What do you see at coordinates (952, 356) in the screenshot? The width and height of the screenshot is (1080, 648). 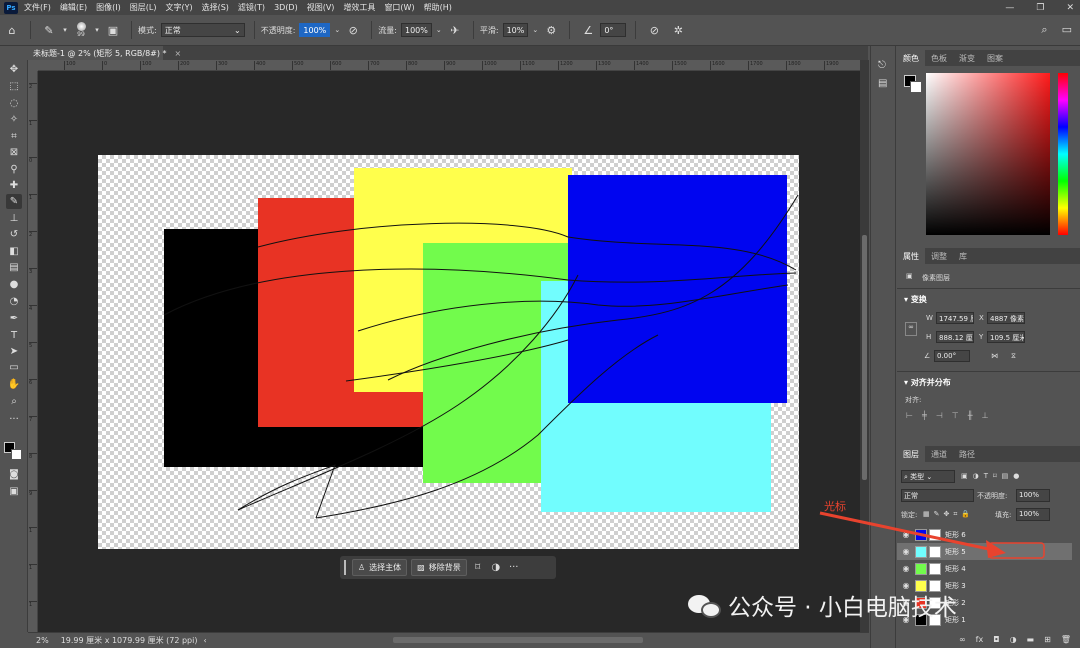 I see `angle-input: 0.00°` at bounding box center [952, 356].